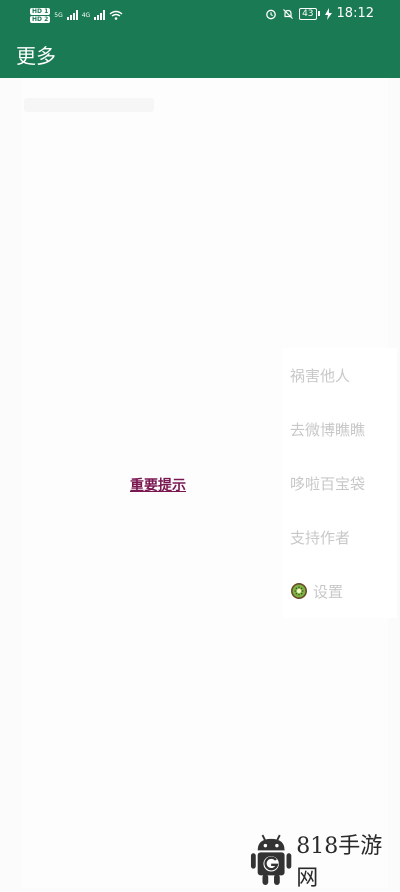 The width and height of the screenshot is (400, 892). I want to click on silent-bell-icon, so click(288, 13).